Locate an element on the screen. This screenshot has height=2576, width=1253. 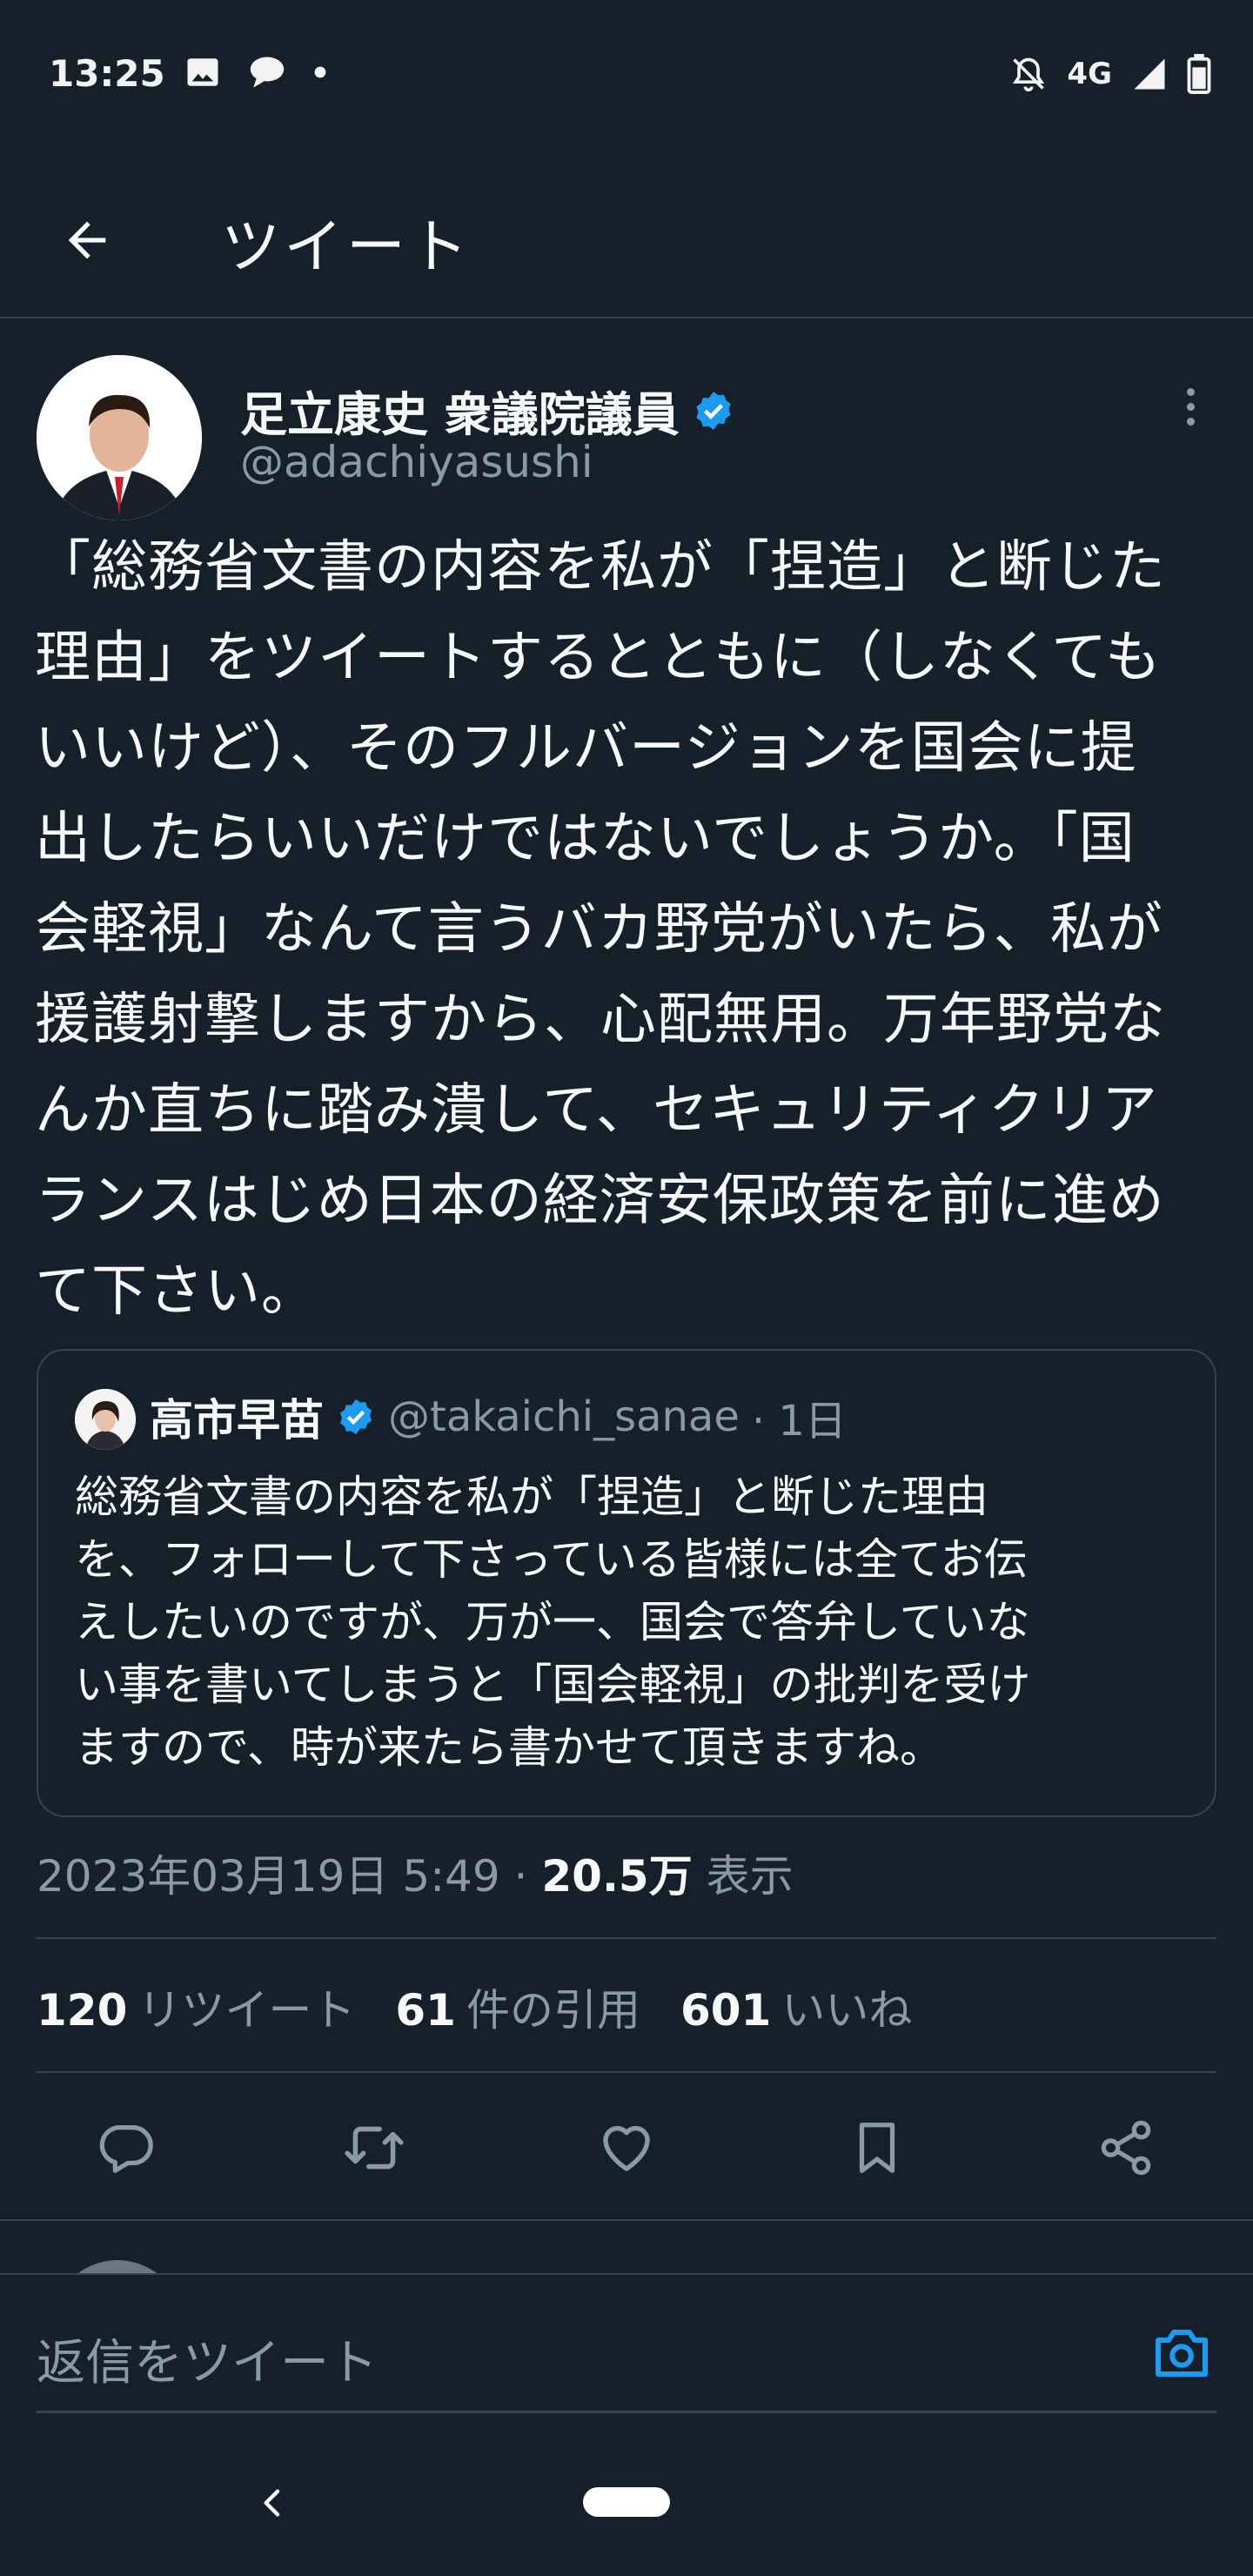
reply-underline is located at coordinates (626, 2412).